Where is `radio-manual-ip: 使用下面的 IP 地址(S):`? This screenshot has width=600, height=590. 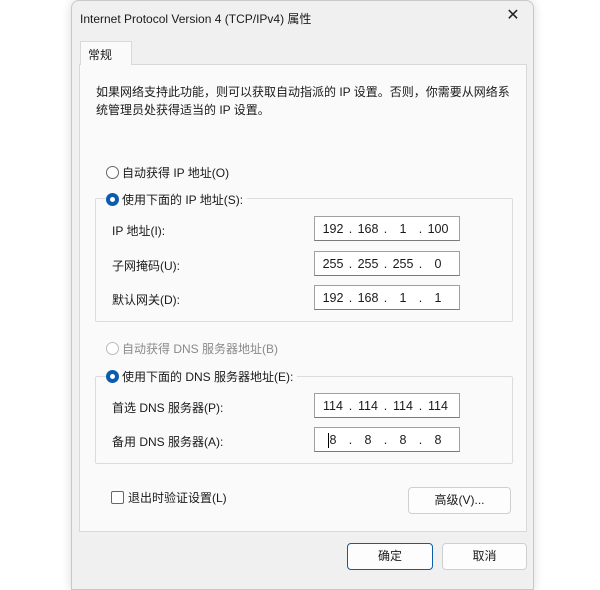
radio-manual-ip: 使用下面的 IP 地址(S): is located at coordinates (177, 199).